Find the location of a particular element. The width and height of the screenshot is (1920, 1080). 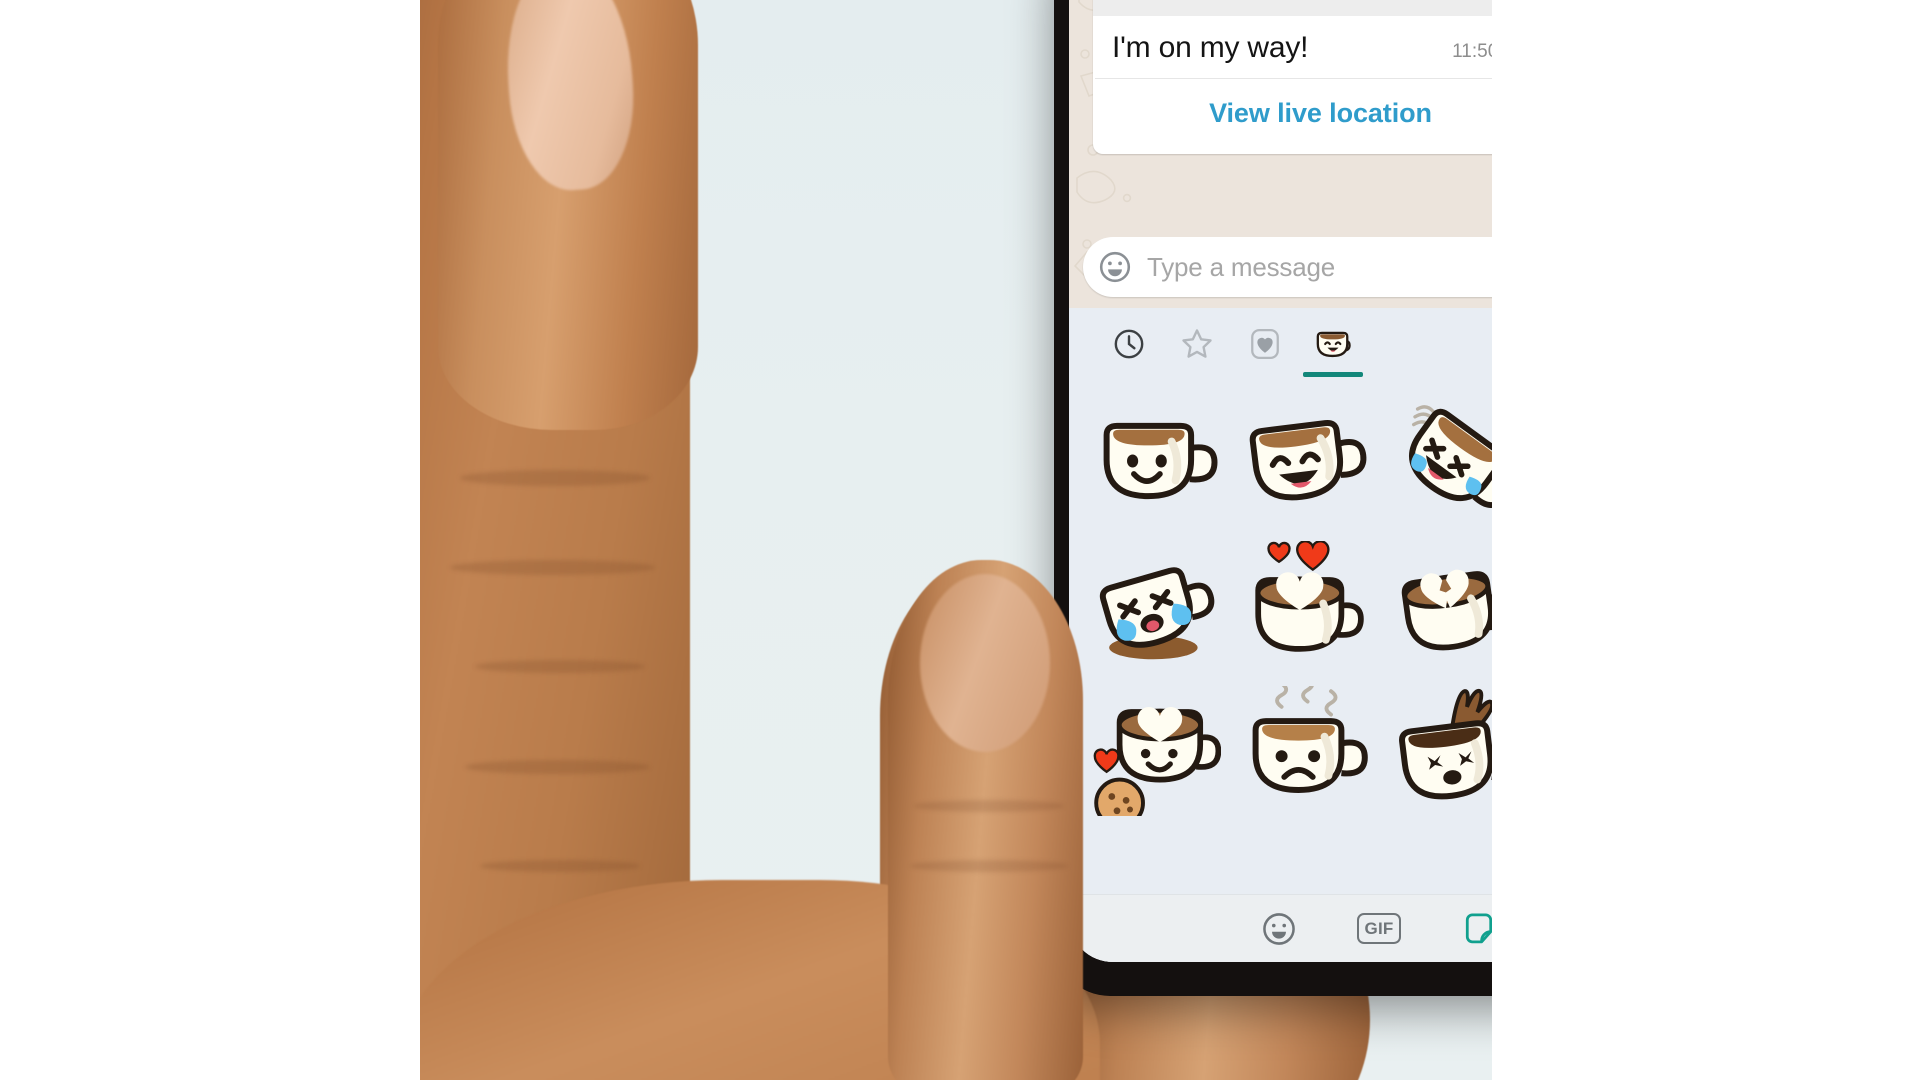

gif-label: GIF is located at coordinates (1379, 928).